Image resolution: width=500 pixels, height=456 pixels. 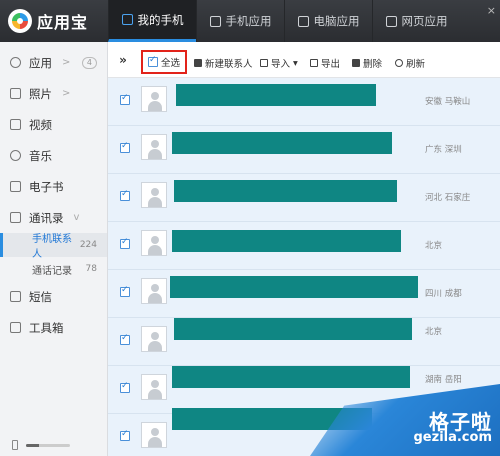 I want to click on watermark-url: gezila.com, so click(x=453, y=437).